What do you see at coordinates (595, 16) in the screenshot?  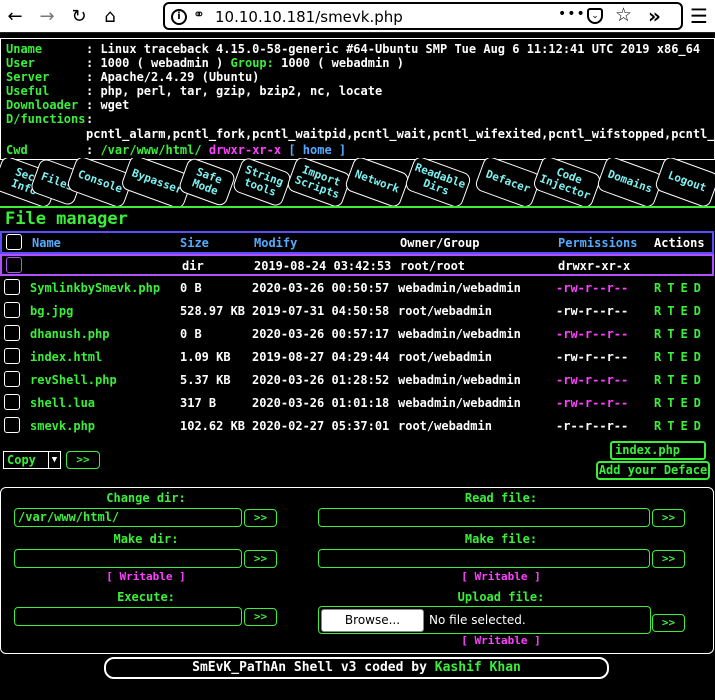 I see `pocket-icon: ⌄` at bounding box center [595, 16].